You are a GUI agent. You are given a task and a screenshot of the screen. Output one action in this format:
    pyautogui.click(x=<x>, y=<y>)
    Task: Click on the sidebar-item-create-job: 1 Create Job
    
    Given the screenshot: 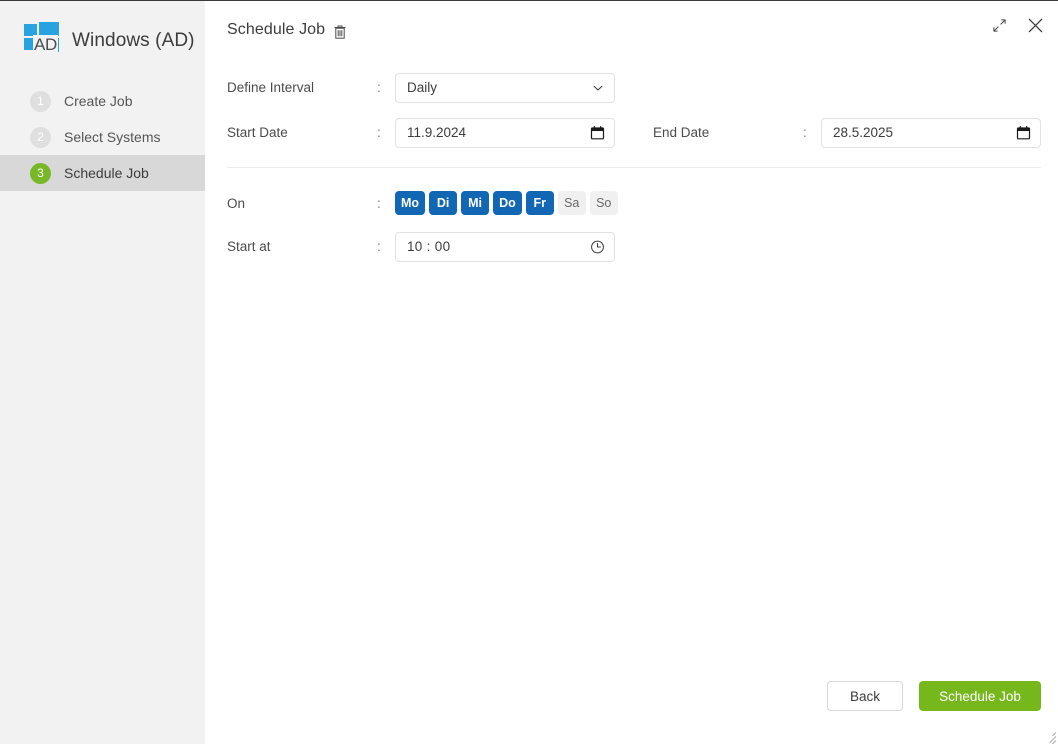 What is the action you would take?
    pyautogui.click(x=102, y=101)
    